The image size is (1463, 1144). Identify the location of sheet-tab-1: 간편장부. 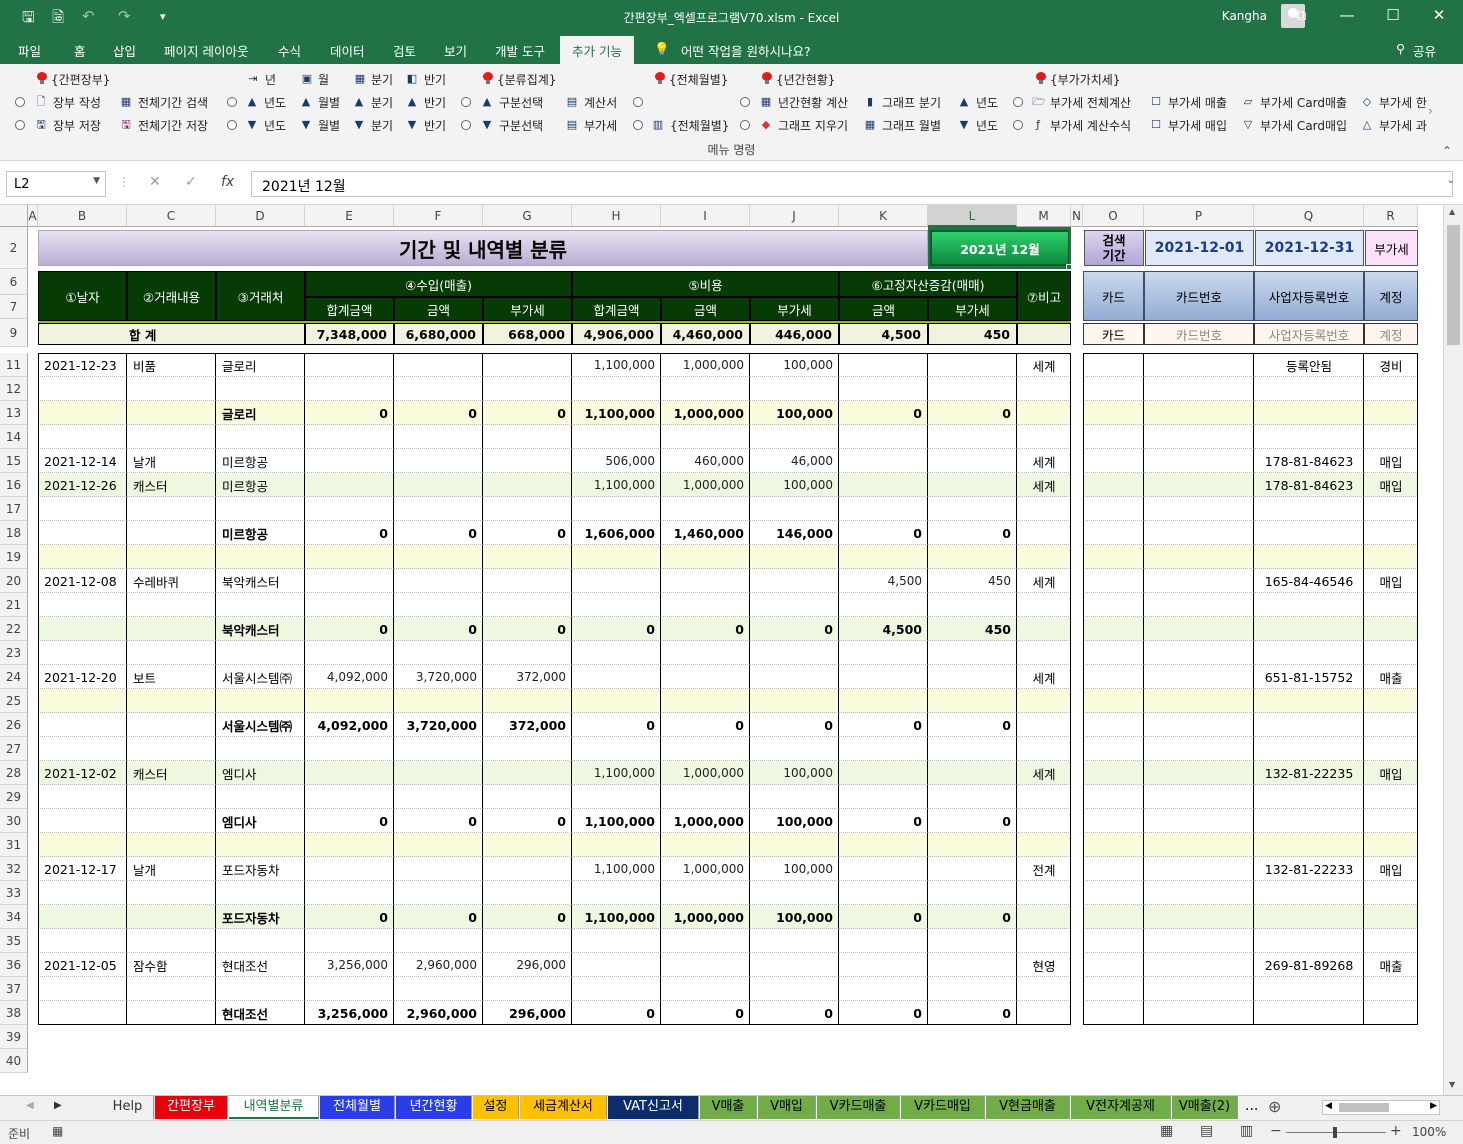
(191, 1107).